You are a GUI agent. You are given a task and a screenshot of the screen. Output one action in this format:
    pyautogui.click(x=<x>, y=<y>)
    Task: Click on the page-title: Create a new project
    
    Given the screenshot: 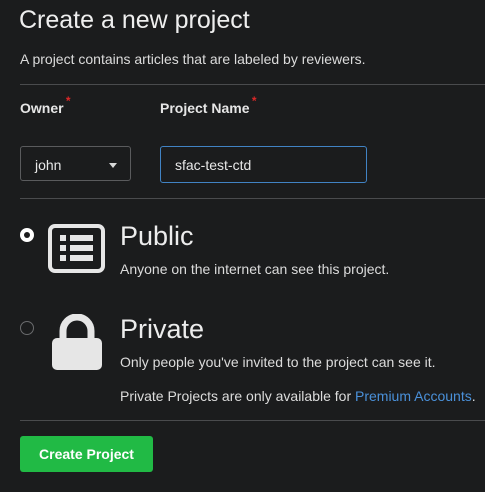 What is the action you would take?
    pyautogui.click(x=134, y=20)
    